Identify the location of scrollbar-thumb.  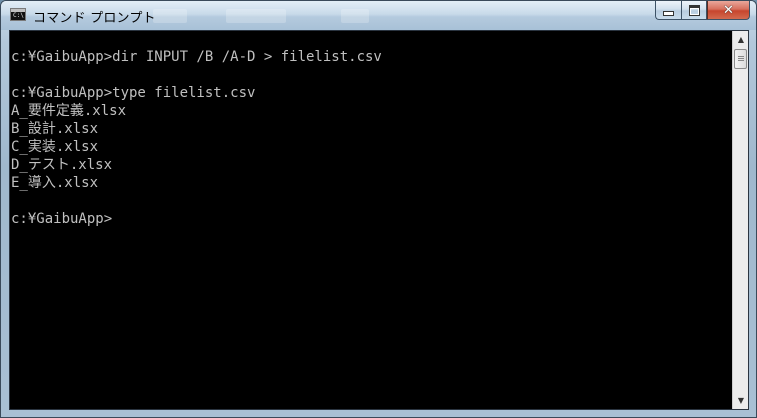
(740, 59).